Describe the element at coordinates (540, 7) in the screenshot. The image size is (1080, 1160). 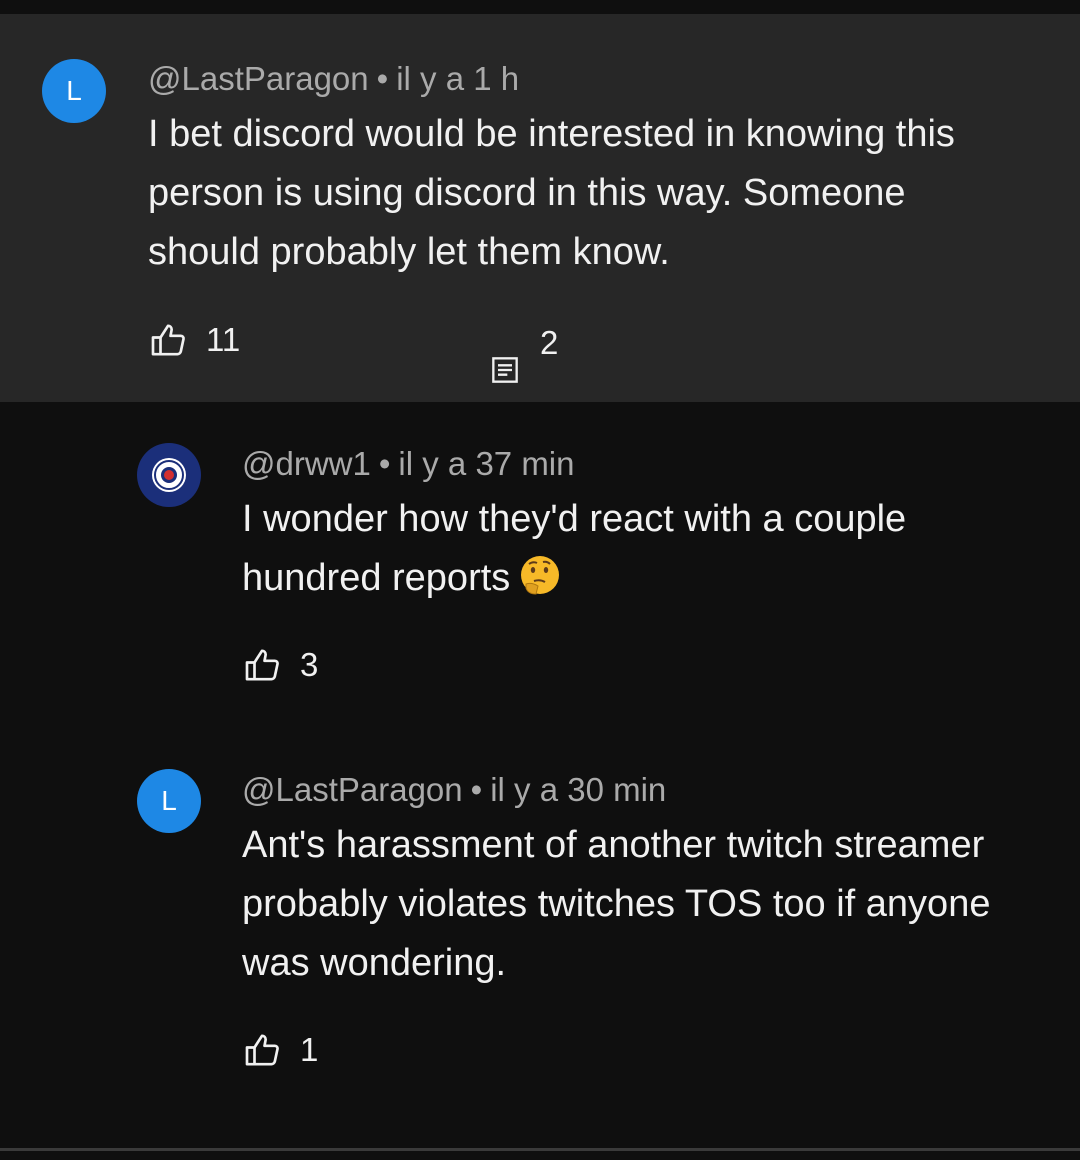
I see `top-strip` at that location.